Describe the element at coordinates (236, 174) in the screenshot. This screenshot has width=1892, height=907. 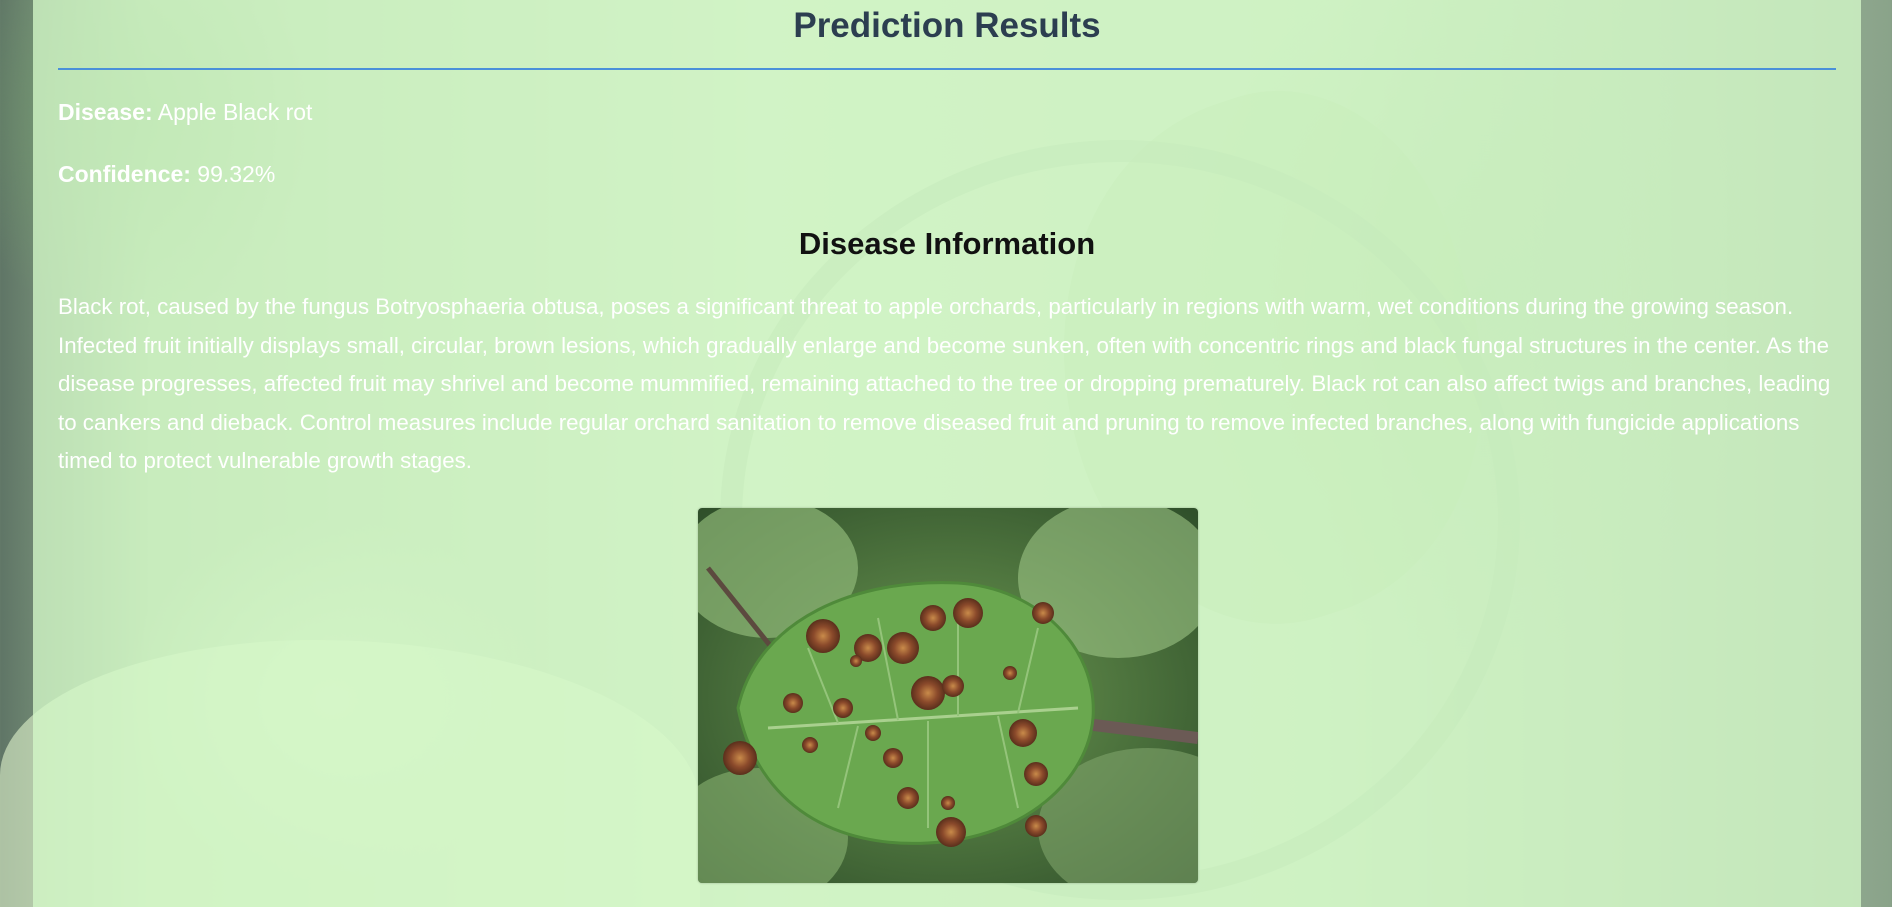
I see `confidence-value: 99.32%` at that location.